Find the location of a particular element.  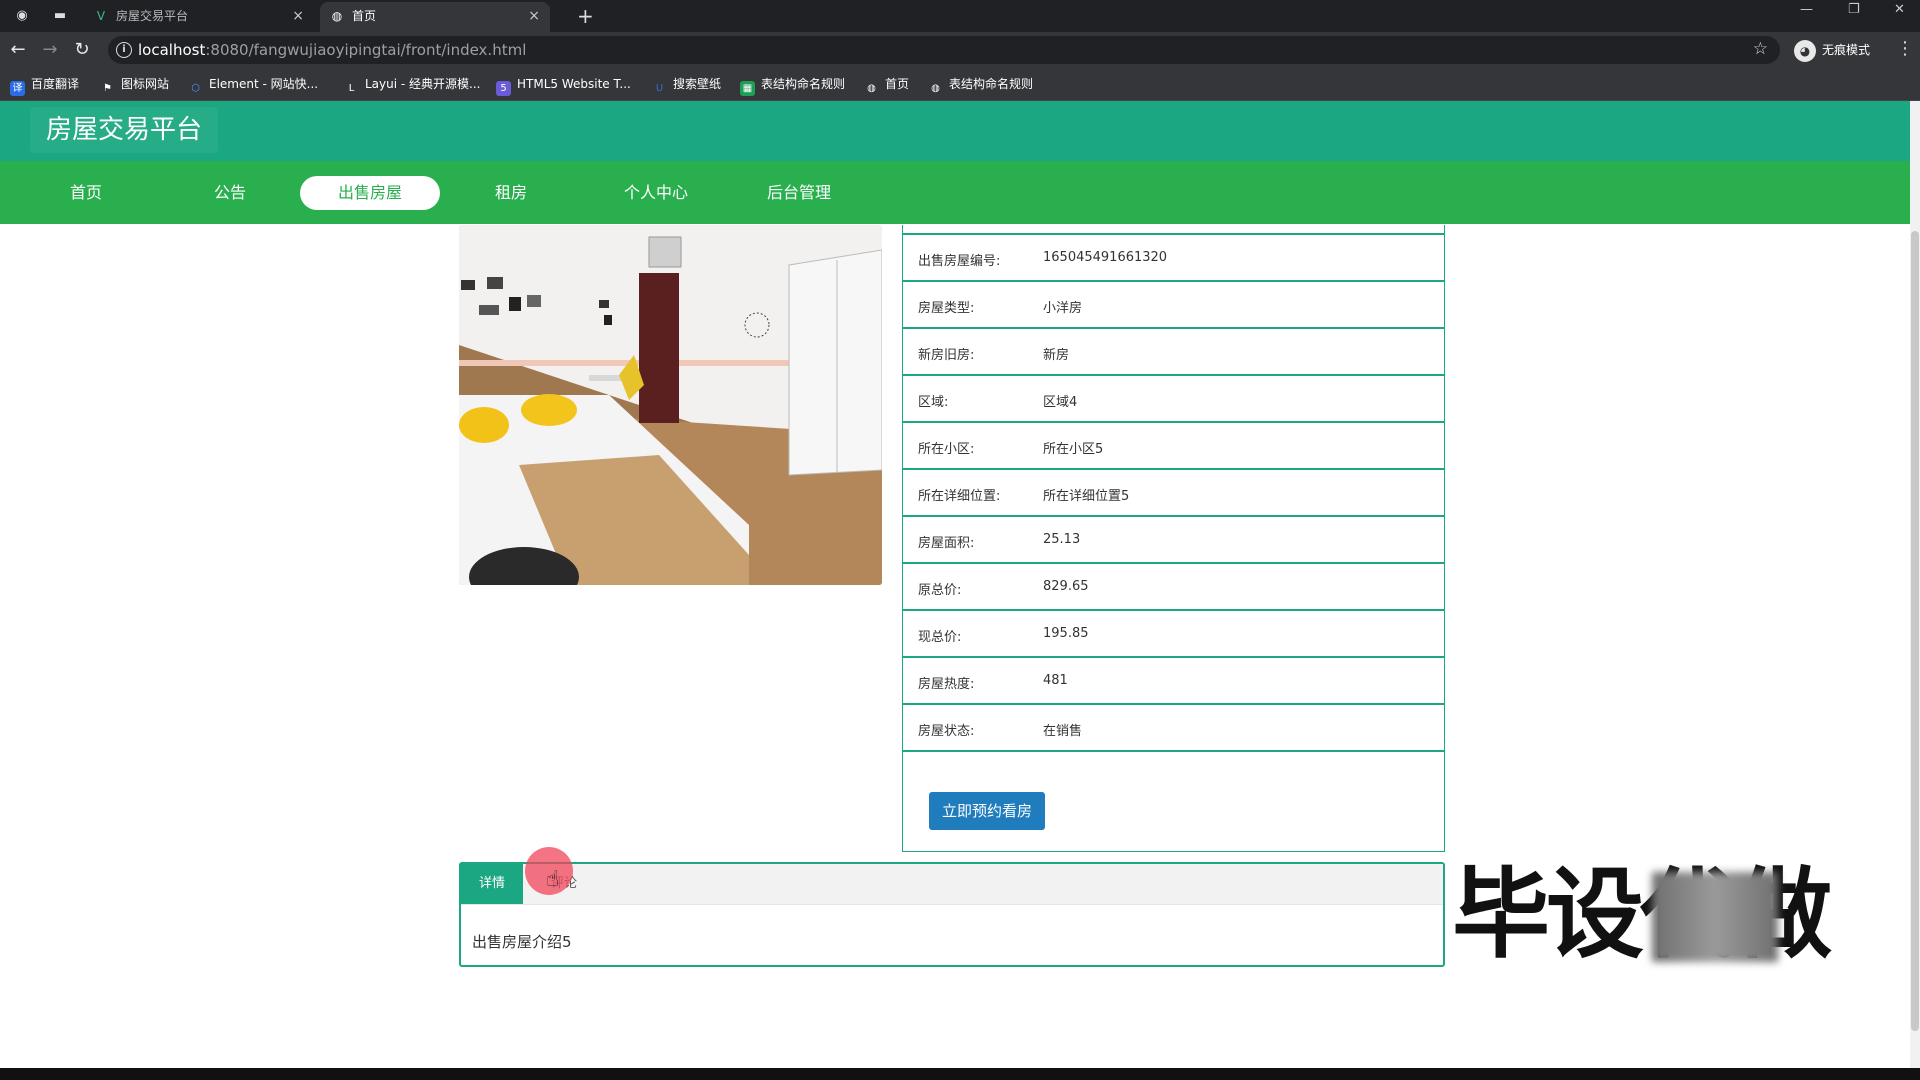

page-scrollbar is located at coordinates (1915, 584).